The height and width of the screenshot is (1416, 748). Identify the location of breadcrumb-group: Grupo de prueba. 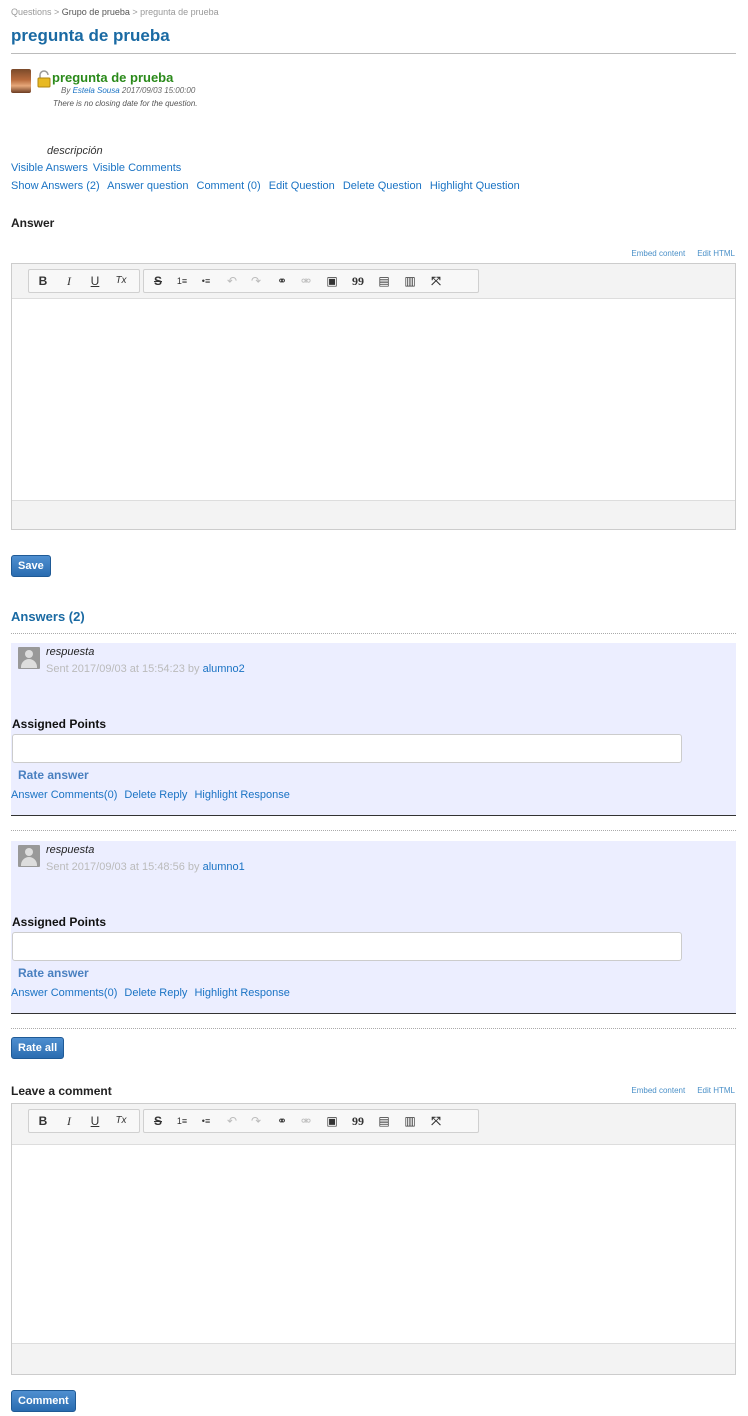
(96, 12).